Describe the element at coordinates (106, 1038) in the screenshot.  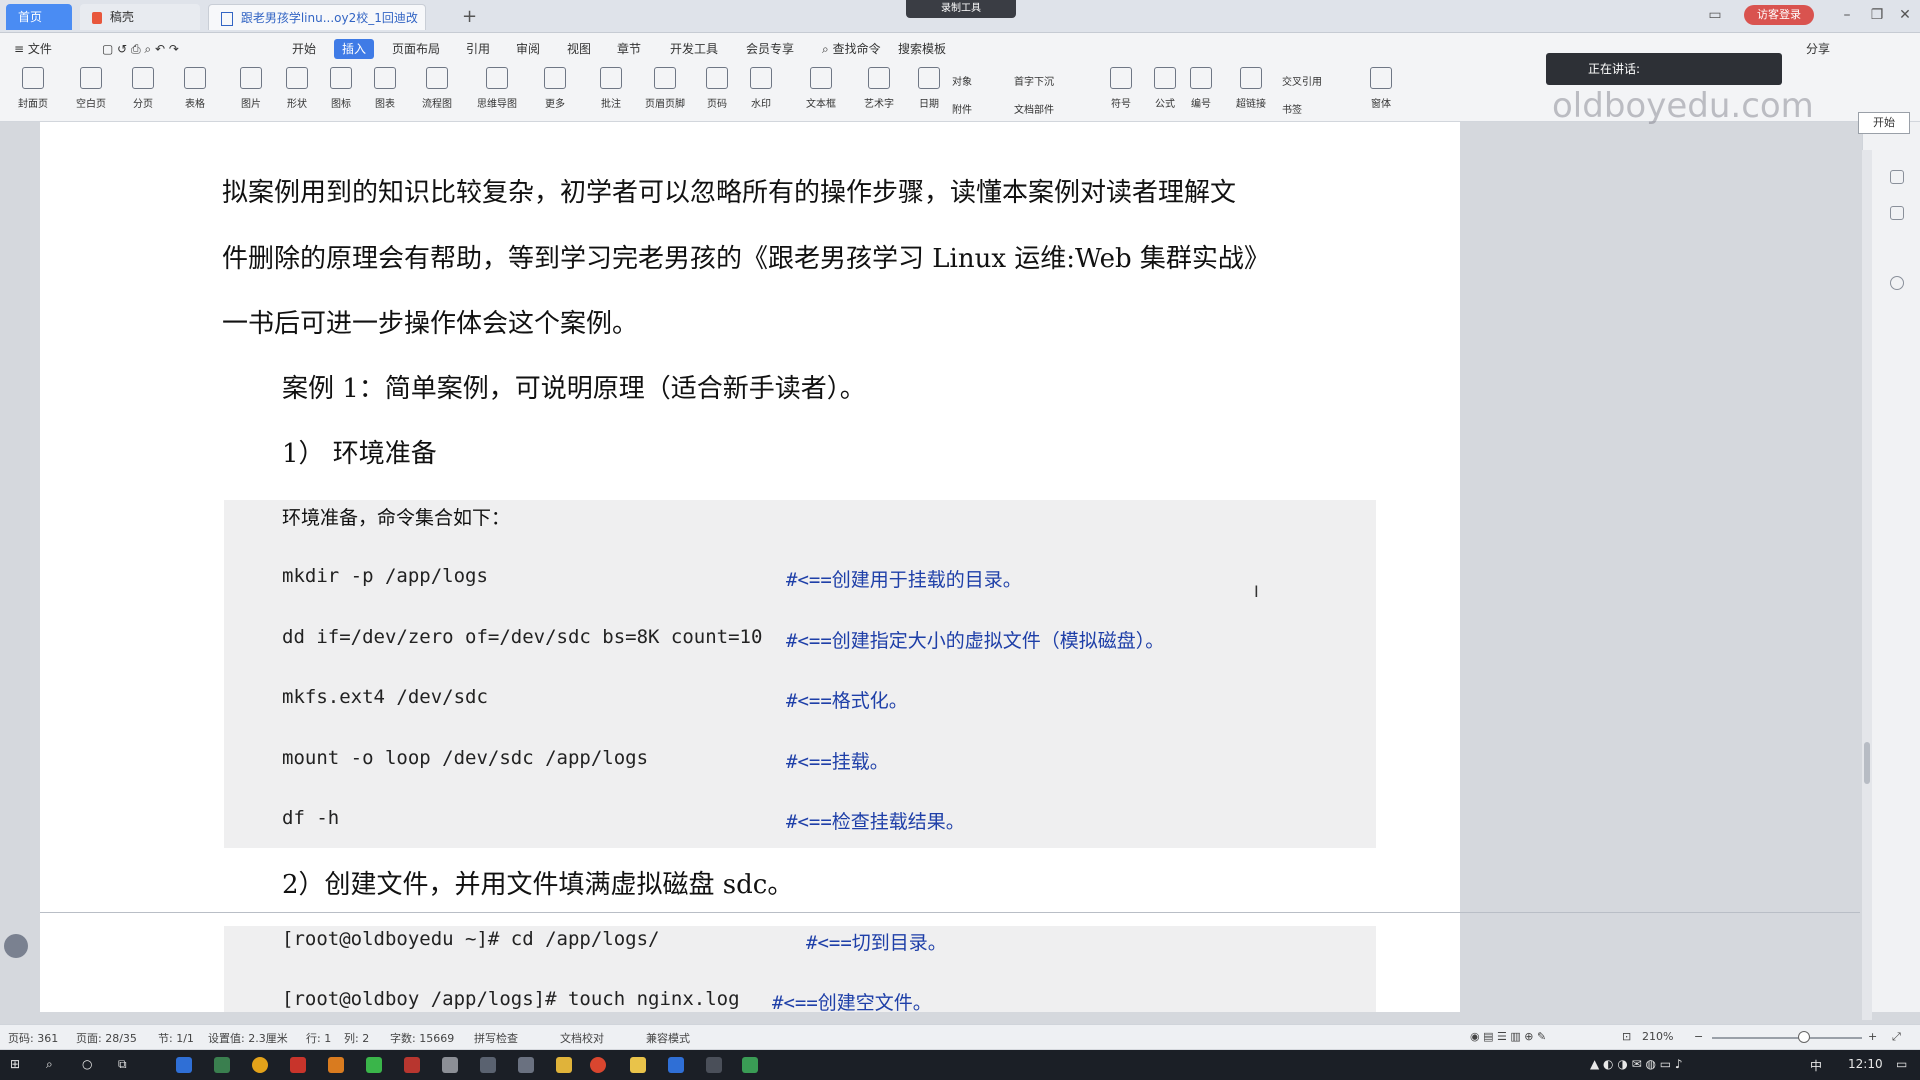
I see `status-page: 页面: 28/35` at that location.